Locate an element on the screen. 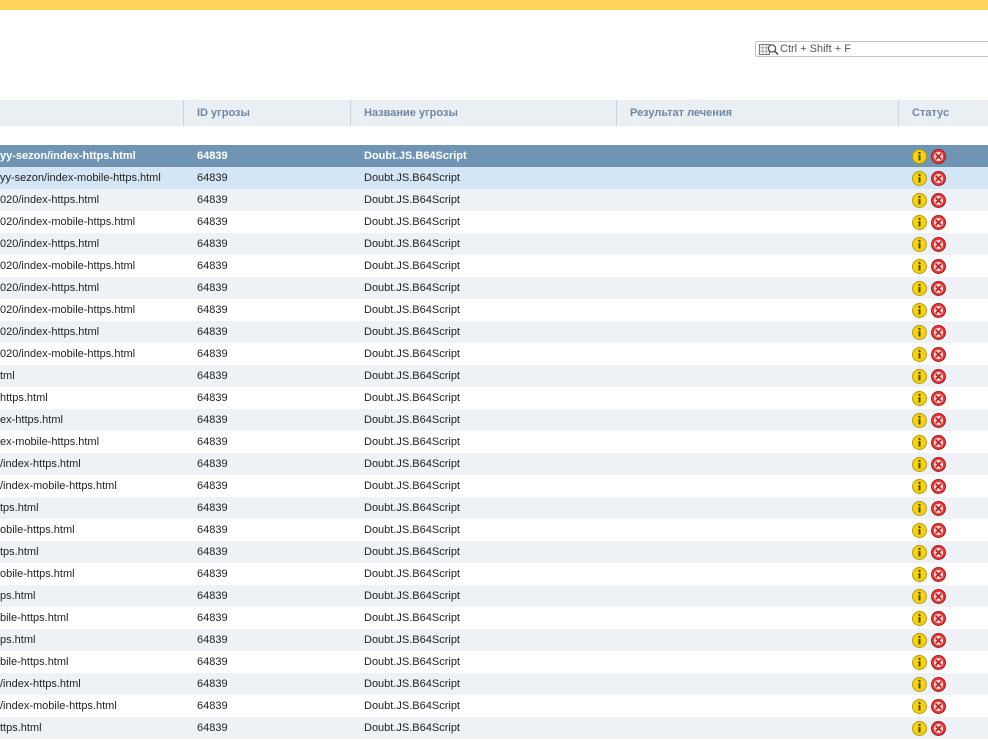 The height and width of the screenshot is (741, 988). column-header-threat-id: ID угрозы is located at coordinates (266, 113).